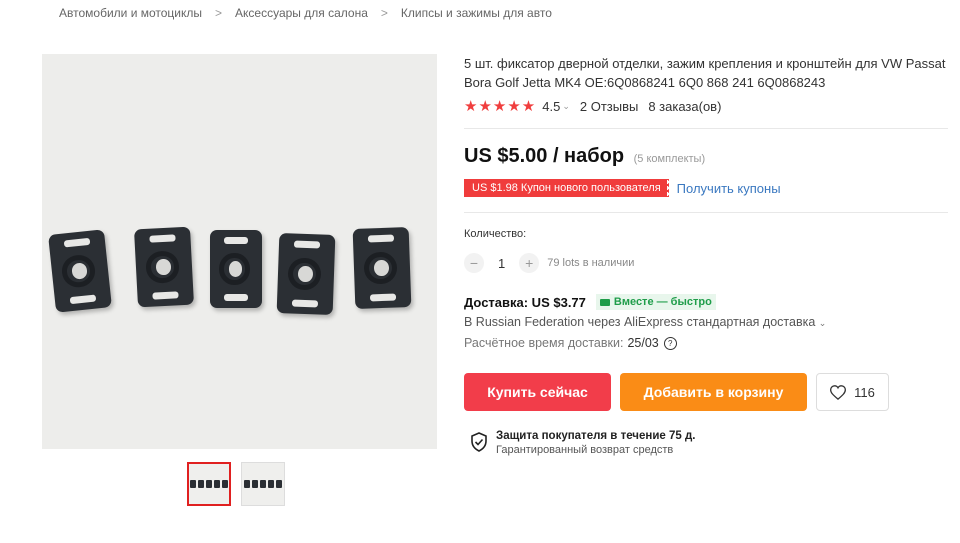 The width and height of the screenshot is (960, 543). Describe the element at coordinates (643, 343) in the screenshot. I see `eta-date: 25/03` at that location.